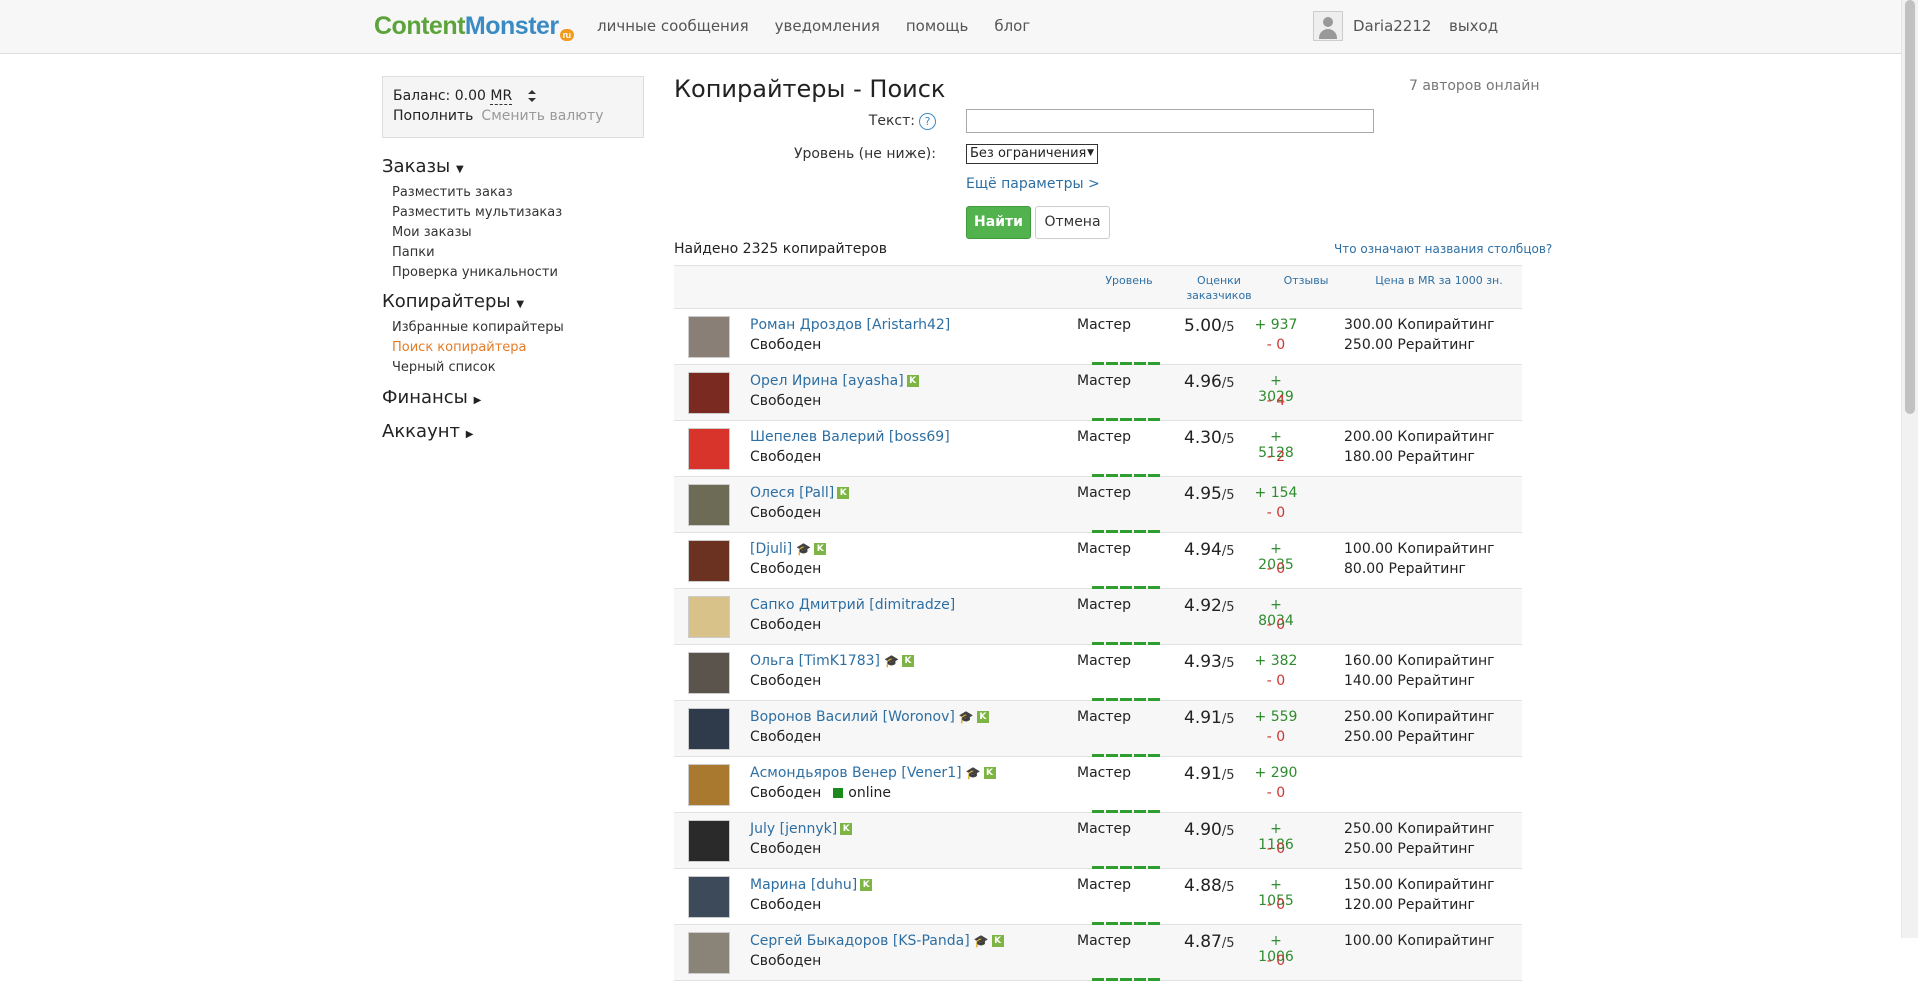  I want to click on reviews-negative: - 2, so click(1276, 457).